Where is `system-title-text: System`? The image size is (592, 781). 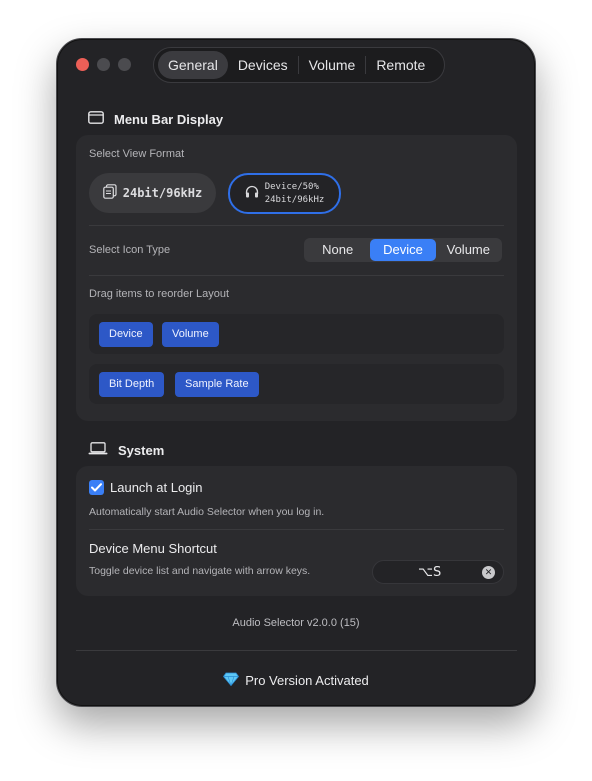 system-title-text: System is located at coordinates (141, 450).